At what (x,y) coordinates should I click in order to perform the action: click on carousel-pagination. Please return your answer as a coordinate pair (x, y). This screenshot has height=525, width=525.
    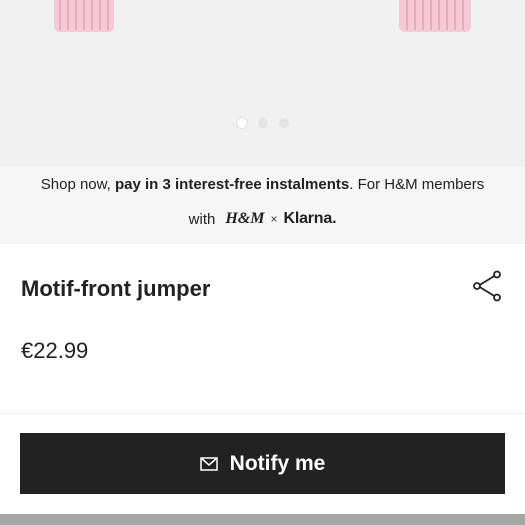
    Looking at the image, I should click on (262, 123).